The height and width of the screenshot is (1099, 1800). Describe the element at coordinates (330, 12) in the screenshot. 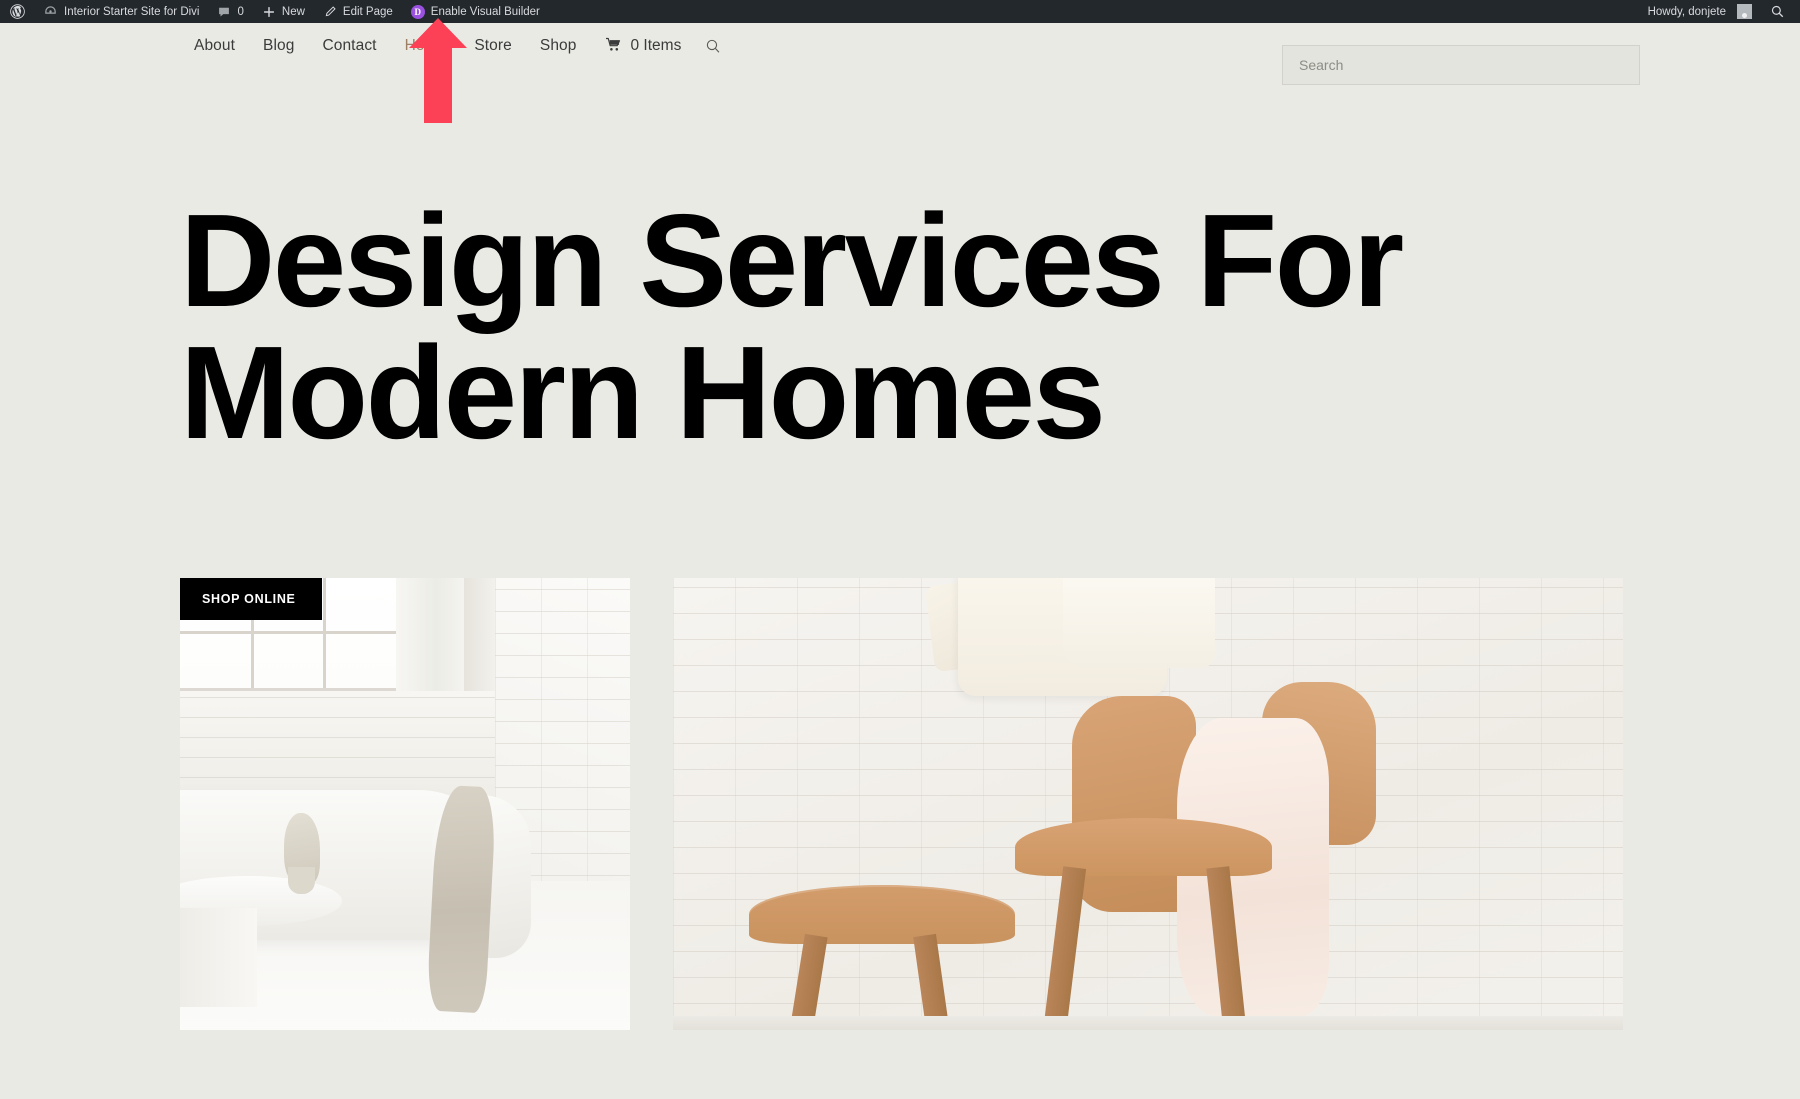

I see `pencil-icon` at that location.